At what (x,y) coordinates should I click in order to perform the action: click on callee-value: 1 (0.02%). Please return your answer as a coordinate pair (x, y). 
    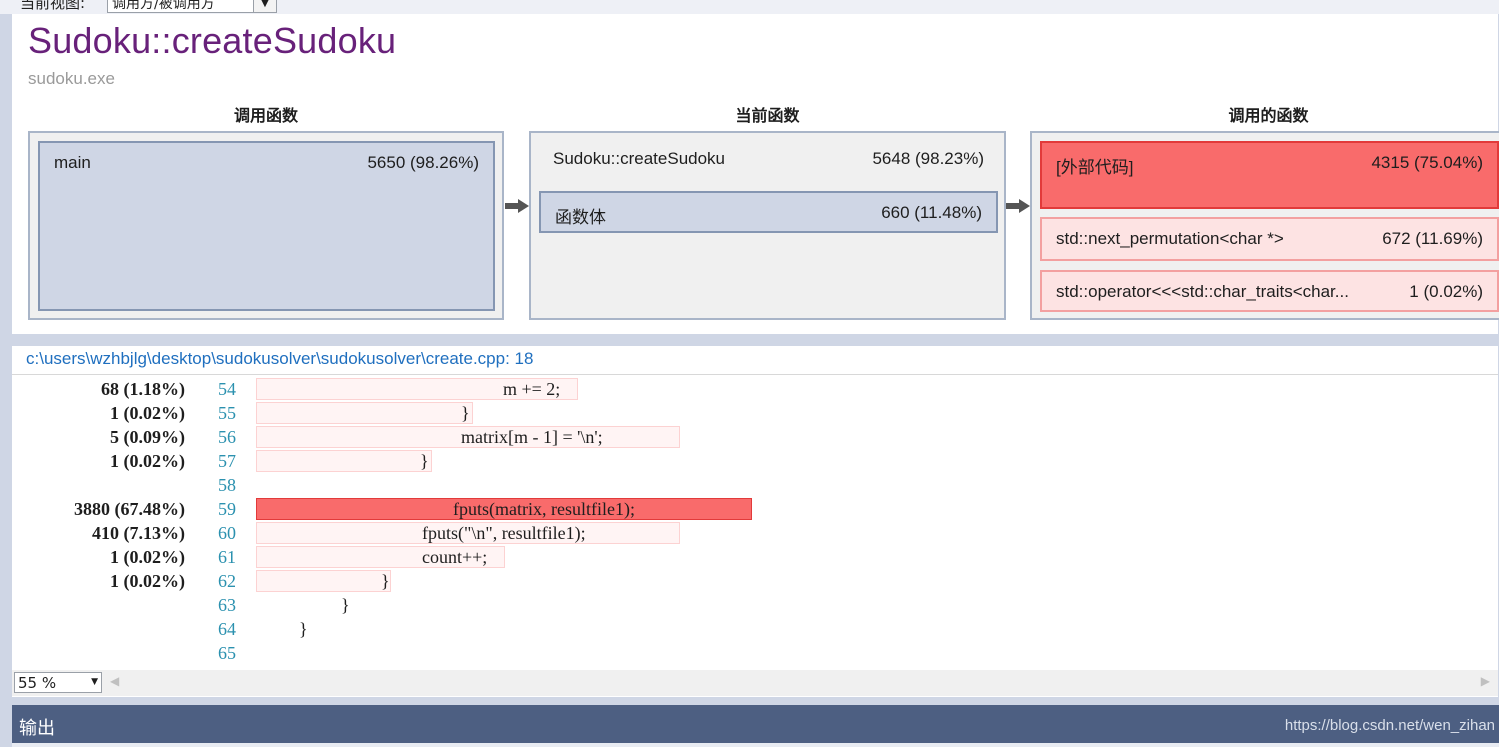
    Looking at the image, I should click on (1446, 291).